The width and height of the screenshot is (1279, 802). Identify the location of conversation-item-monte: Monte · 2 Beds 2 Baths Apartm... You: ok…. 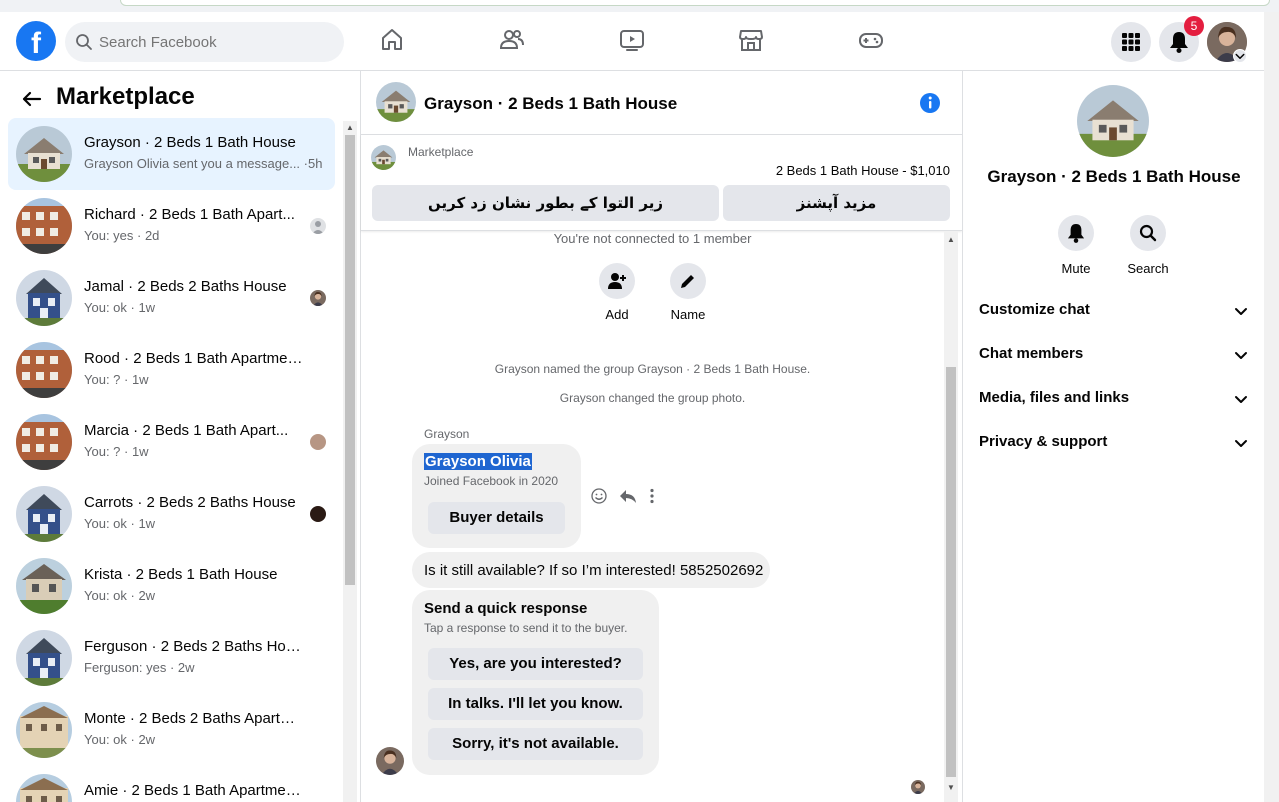
(171, 730).